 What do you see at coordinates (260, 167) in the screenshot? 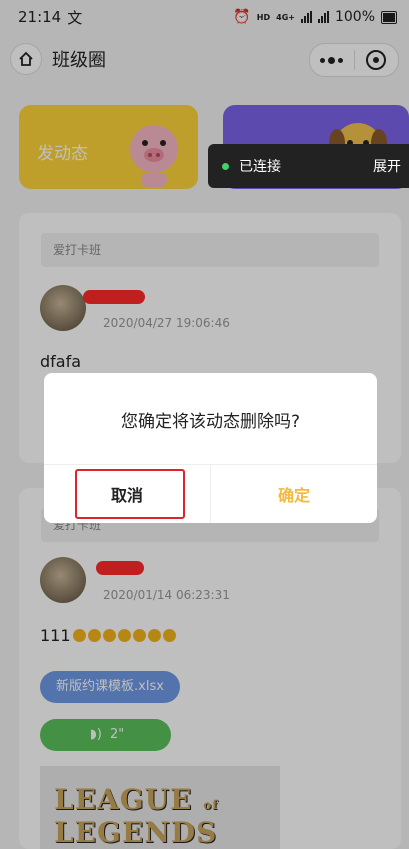
I see `connection-status: 已连接` at bounding box center [260, 167].